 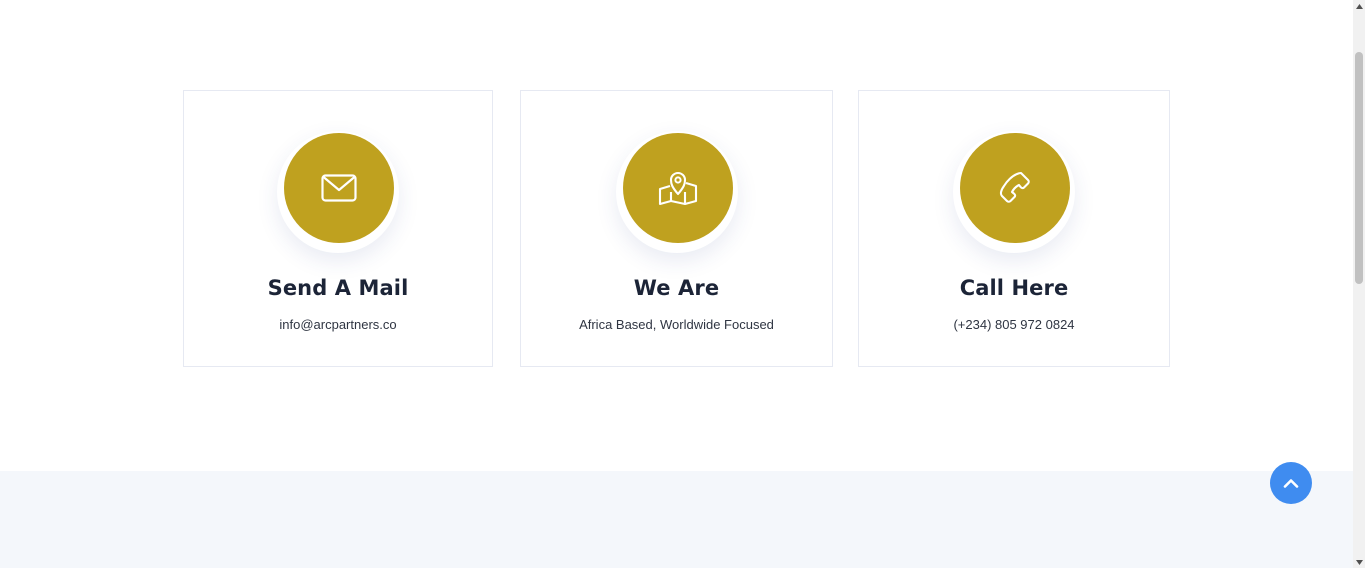 I want to click on vertical-scrollbar, so click(x=1359, y=284).